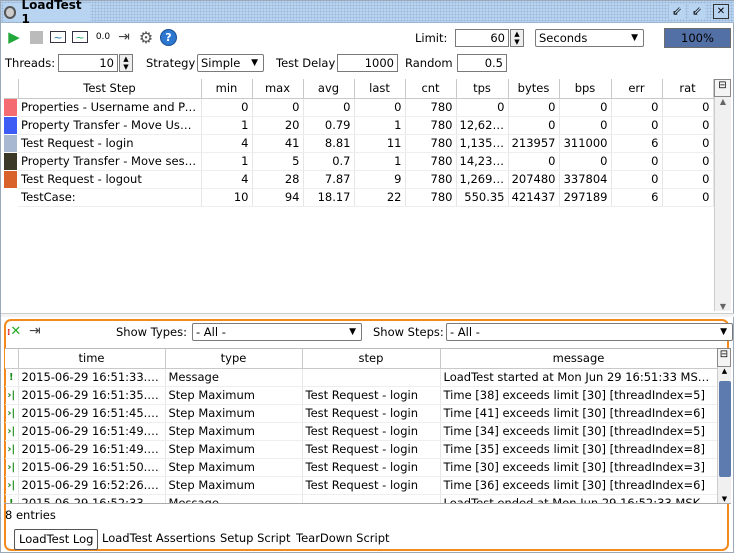  Describe the element at coordinates (227, 125) in the screenshot. I see `cell-min: 1` at that location.